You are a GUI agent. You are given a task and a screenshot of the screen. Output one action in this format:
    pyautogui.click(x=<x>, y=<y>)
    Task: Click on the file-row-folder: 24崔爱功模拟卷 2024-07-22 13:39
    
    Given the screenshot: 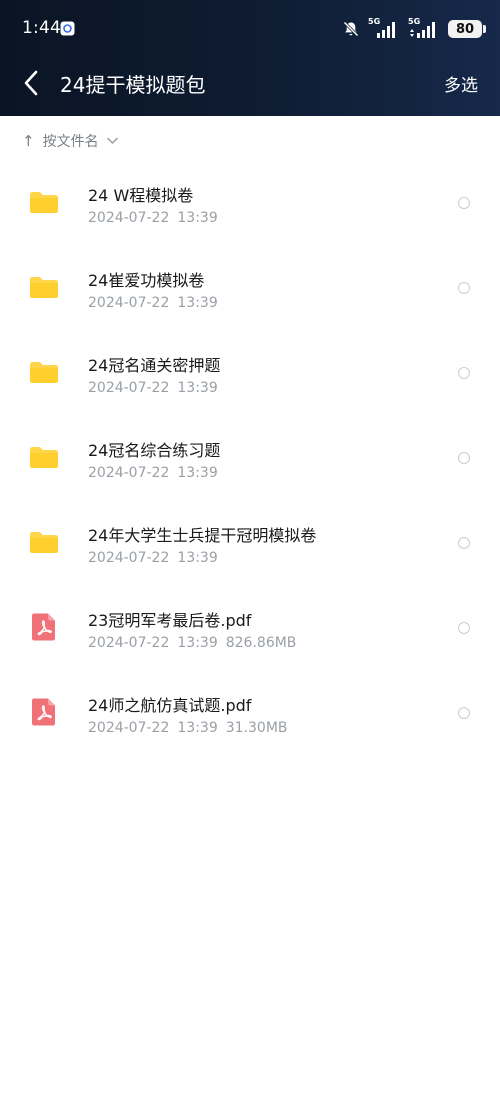 What is the action you would take?
    pyautogui.click(x=250, y=287)
    